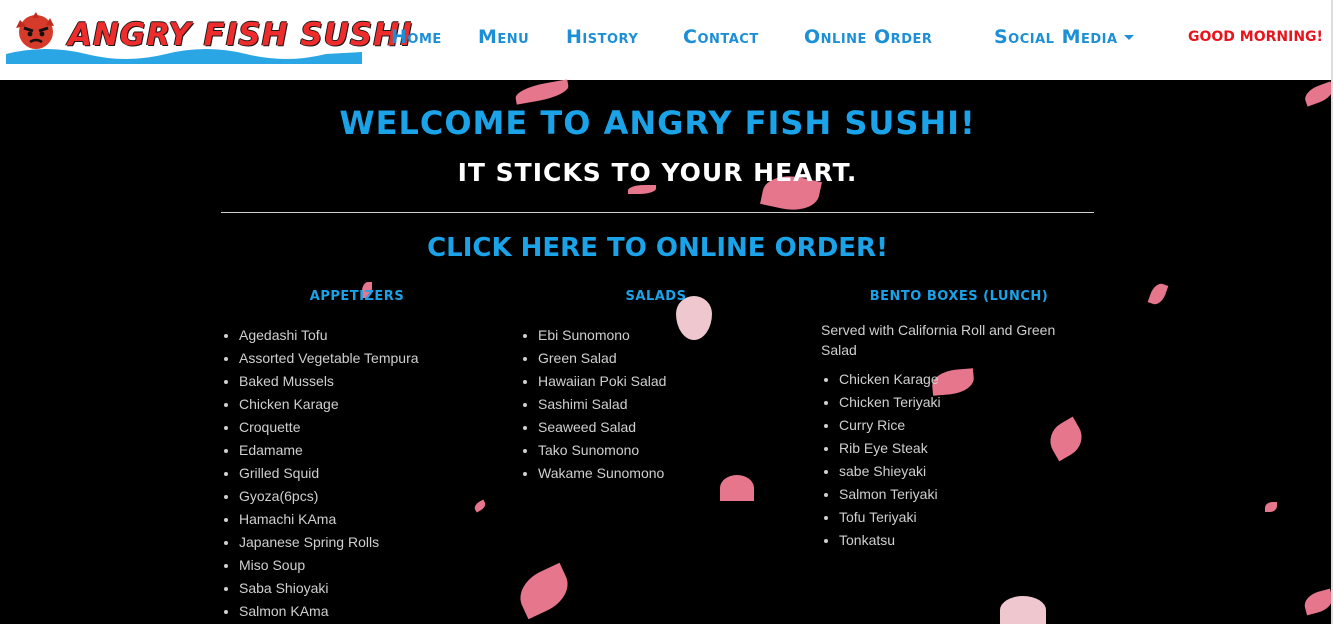 The image size is (1333, 624). I want to click on menu-item: Salmon KAma, so click(366, 611).